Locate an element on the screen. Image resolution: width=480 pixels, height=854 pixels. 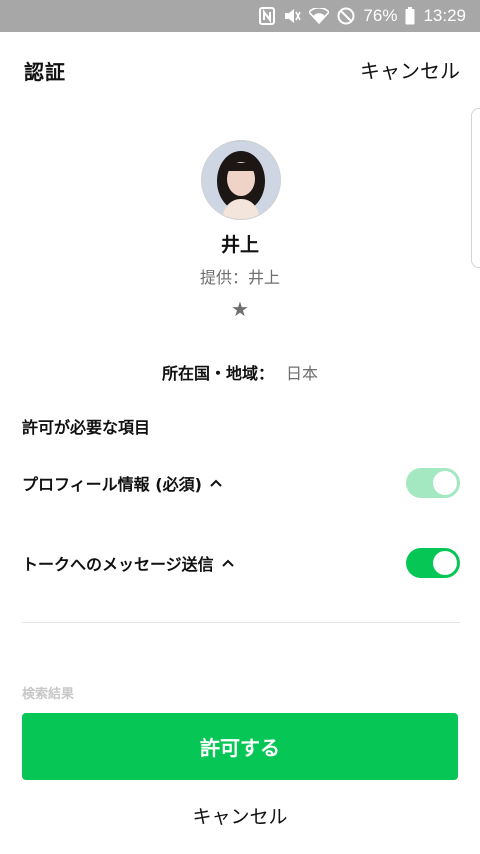
block-icon is located at coordinates (346, 16).